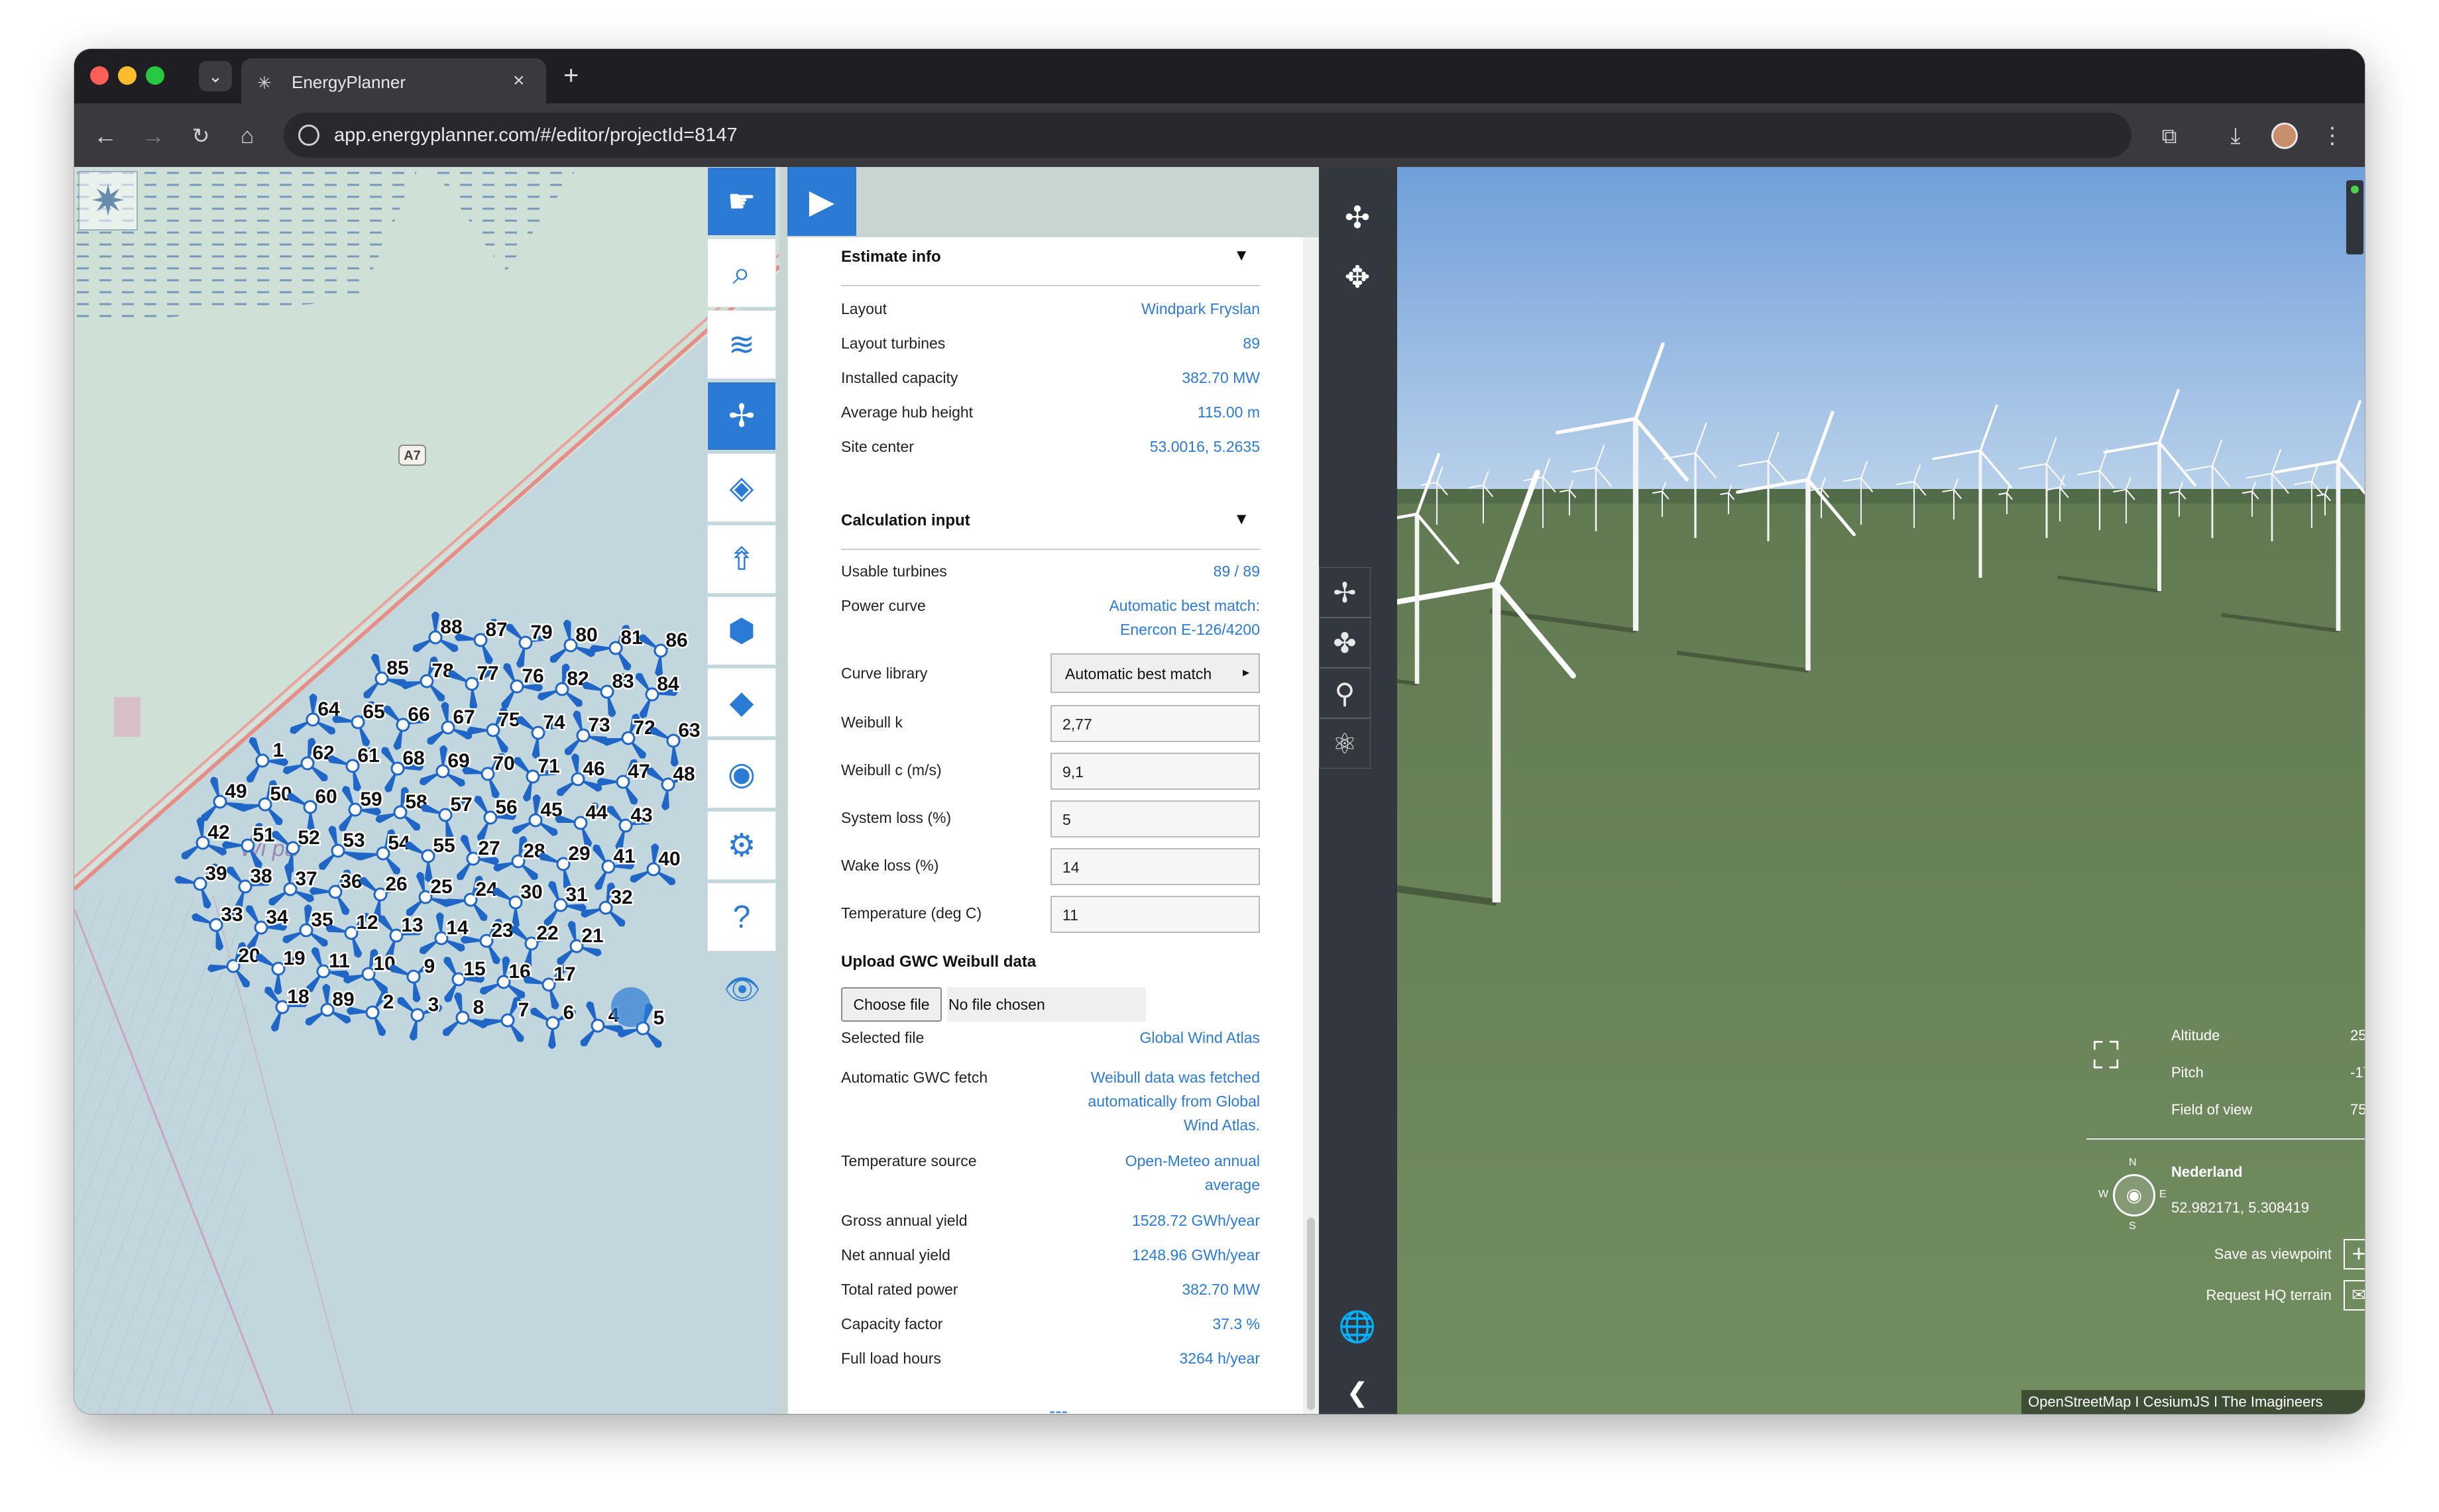  What do you see at coordinates (623, 681) in the screenshot?
I see `turbine-label: 83` at bounding box center [623, 681].